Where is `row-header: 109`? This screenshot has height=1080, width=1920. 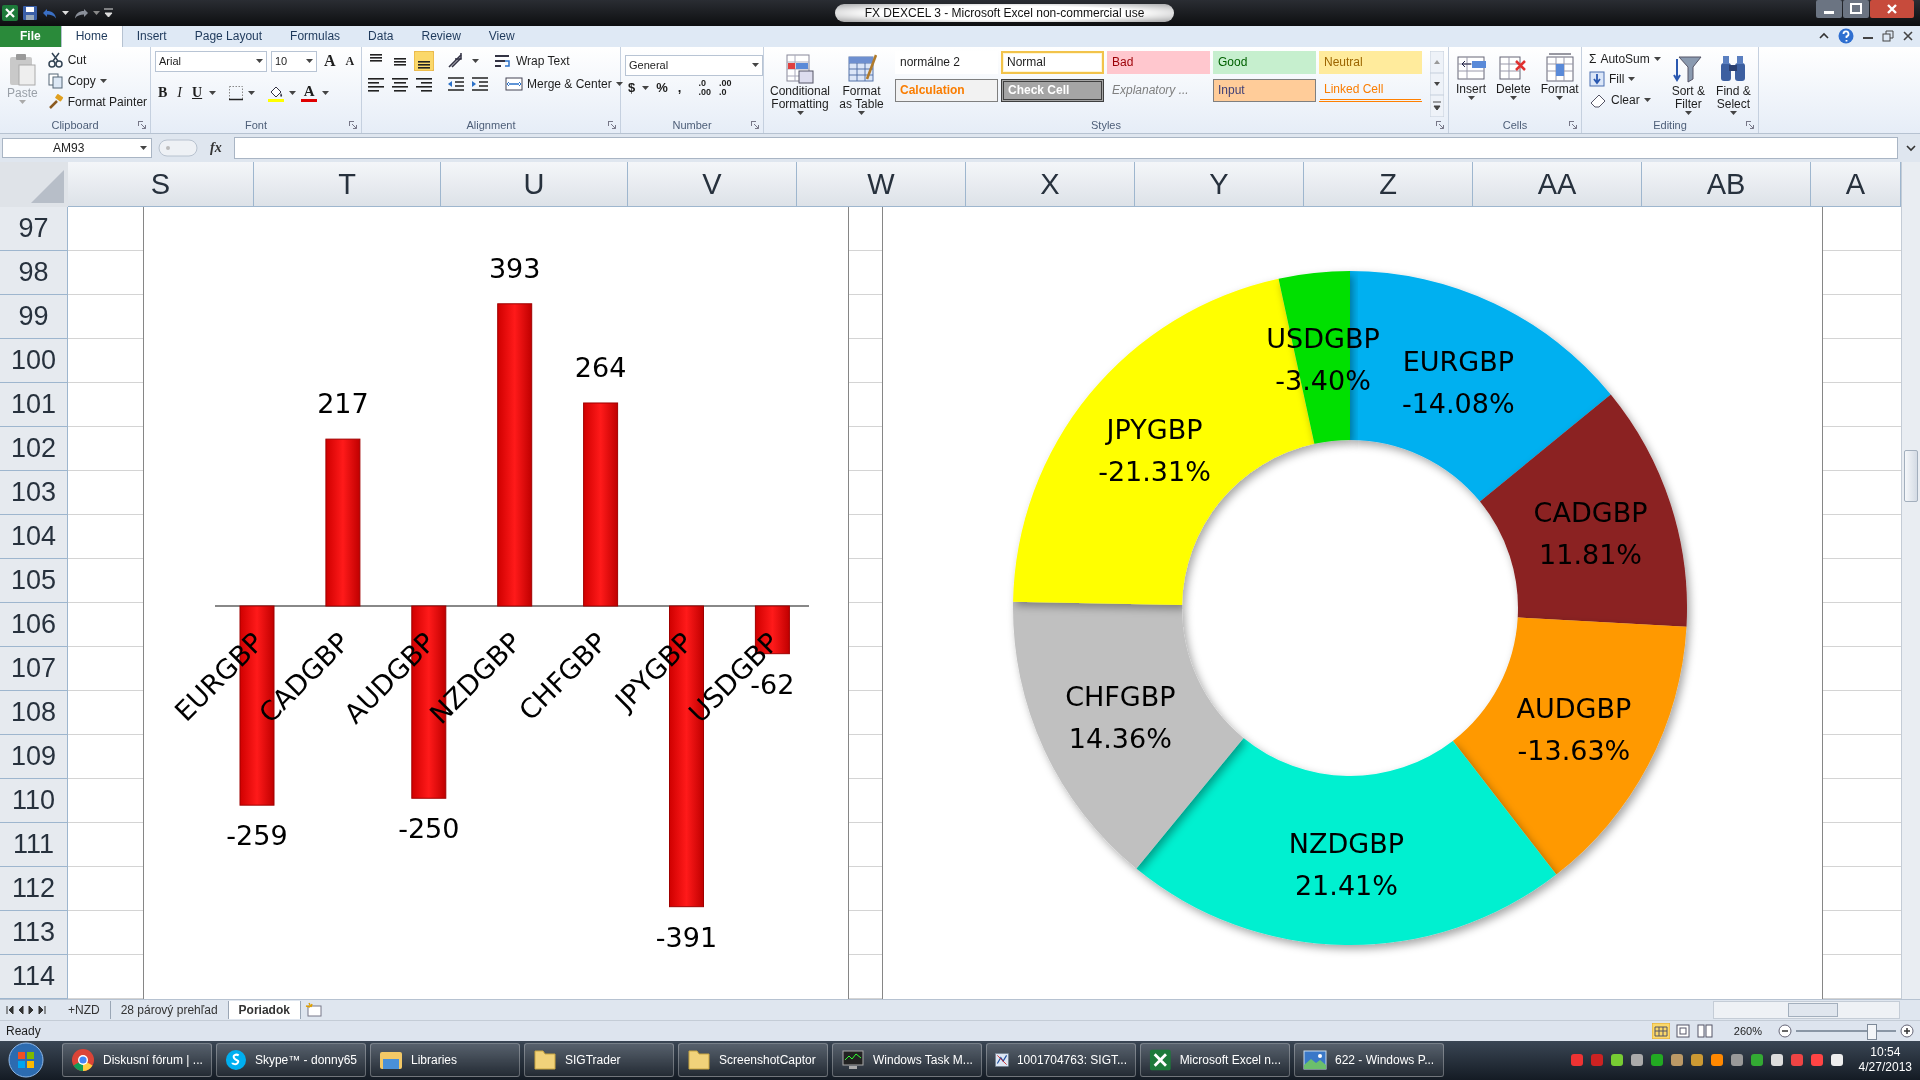 row-header: 109 is located at coordinates (34, 757).